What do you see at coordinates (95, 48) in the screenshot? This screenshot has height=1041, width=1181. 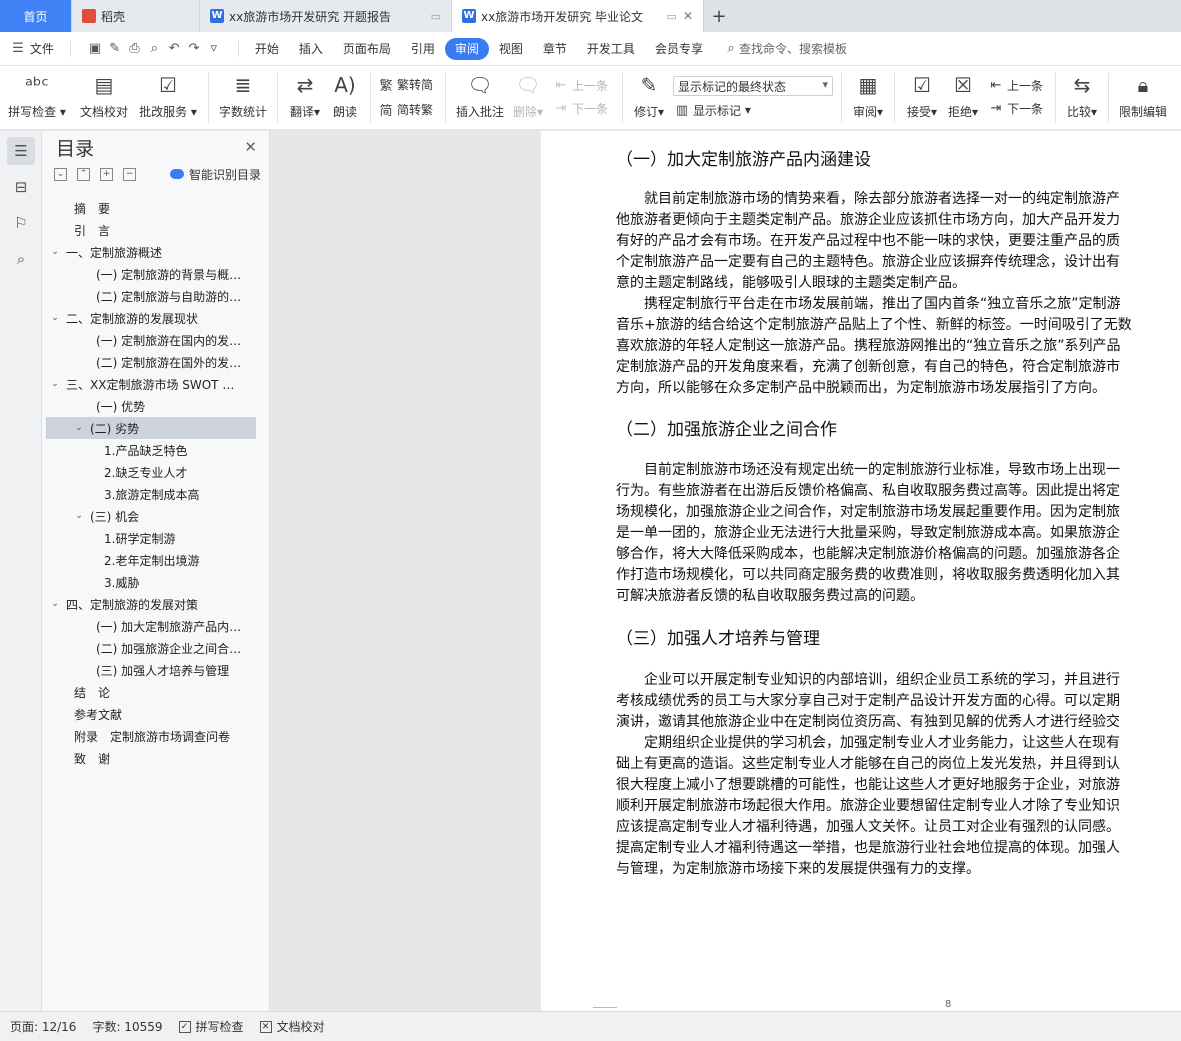 I see `save-icon: ▣` at bounding box center [95, 48].